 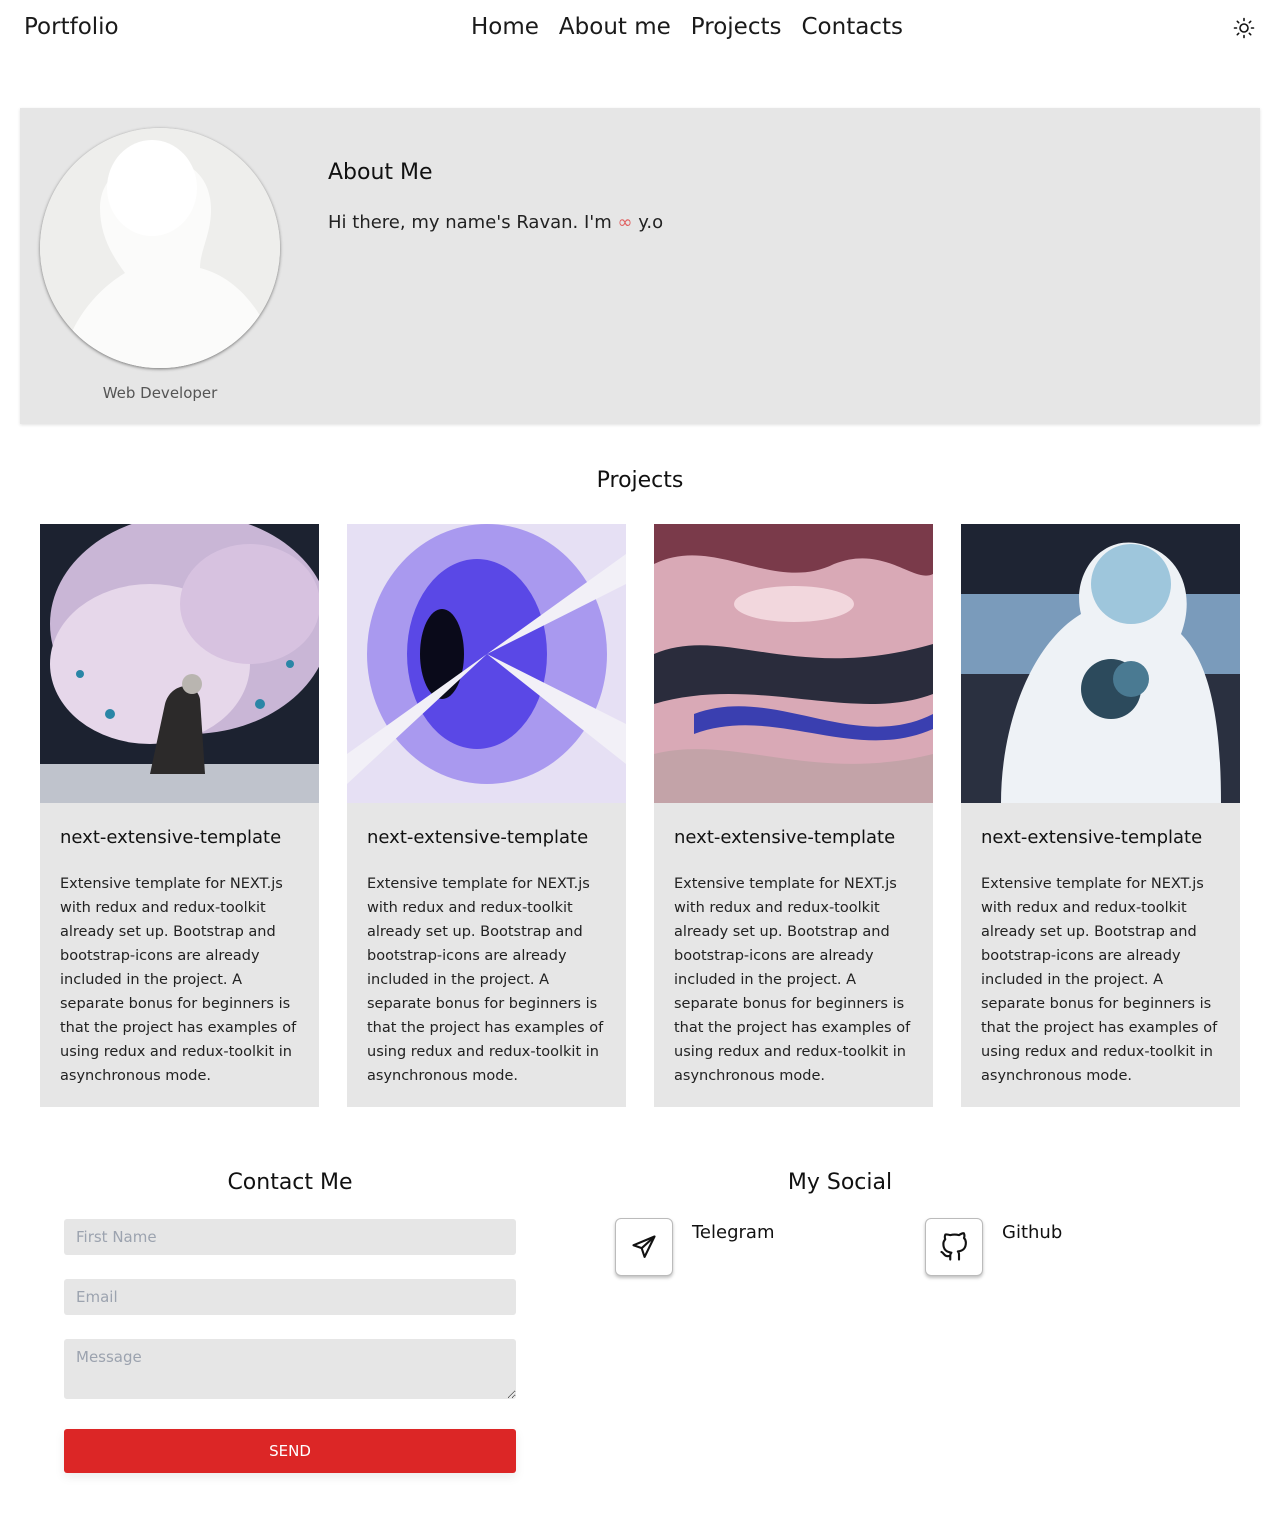 What do you see at coordinates (380, 172) in the screenshot?
I see `about-title: About Me` at bounding box center [380, 172].